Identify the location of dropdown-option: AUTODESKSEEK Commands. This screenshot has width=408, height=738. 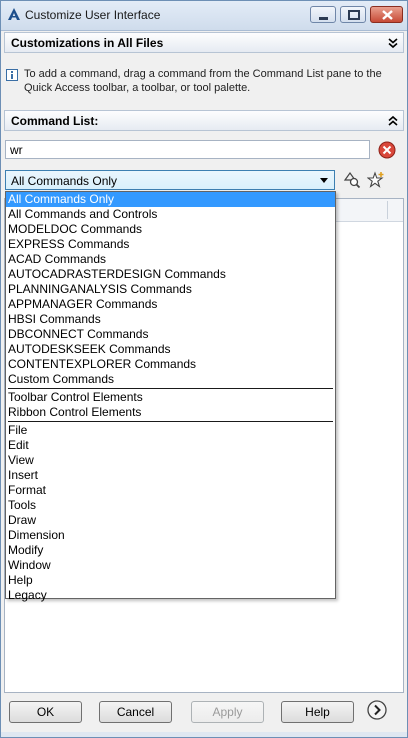
(170, 349).